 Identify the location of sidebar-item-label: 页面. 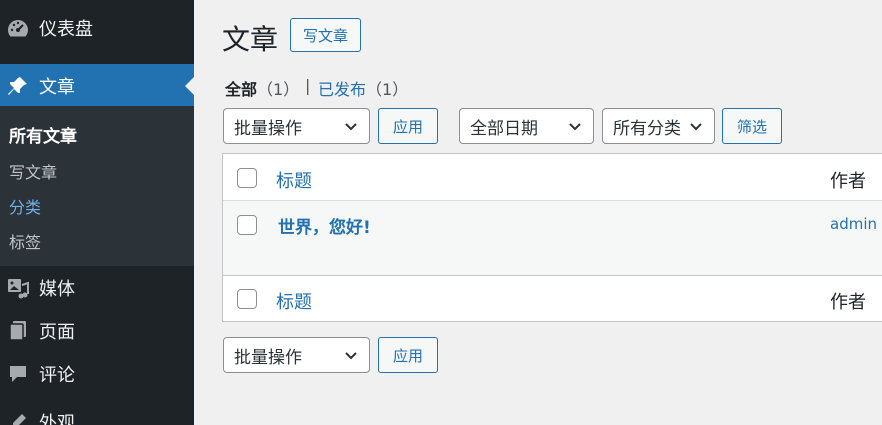
(57, 332).